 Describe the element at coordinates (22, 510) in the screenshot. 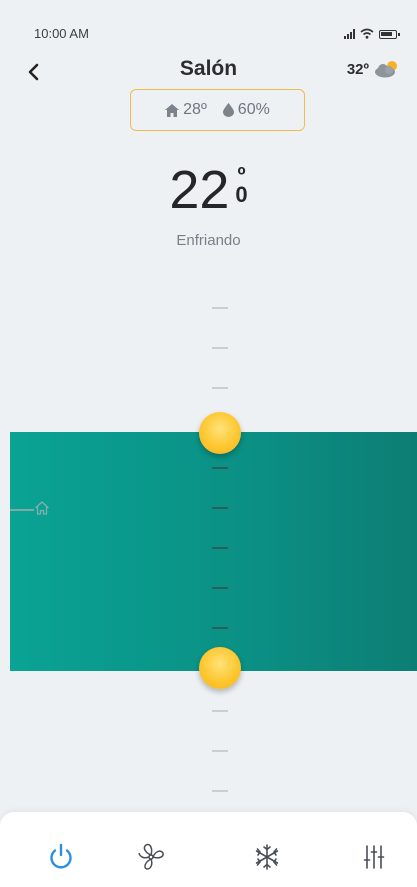

I see `home-temp-marker` at that location.